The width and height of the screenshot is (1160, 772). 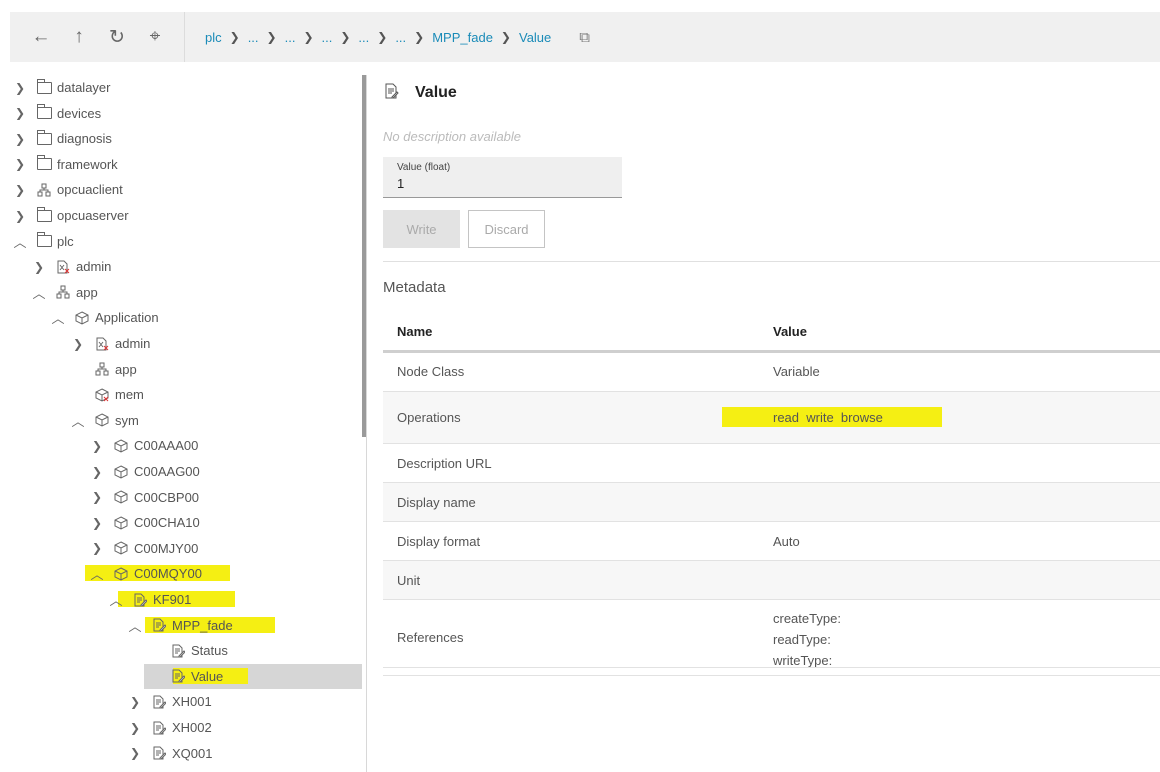 I want to click on tree-item-c00mjy00: ❯ C00MJY00, so click(x=181, y=548).